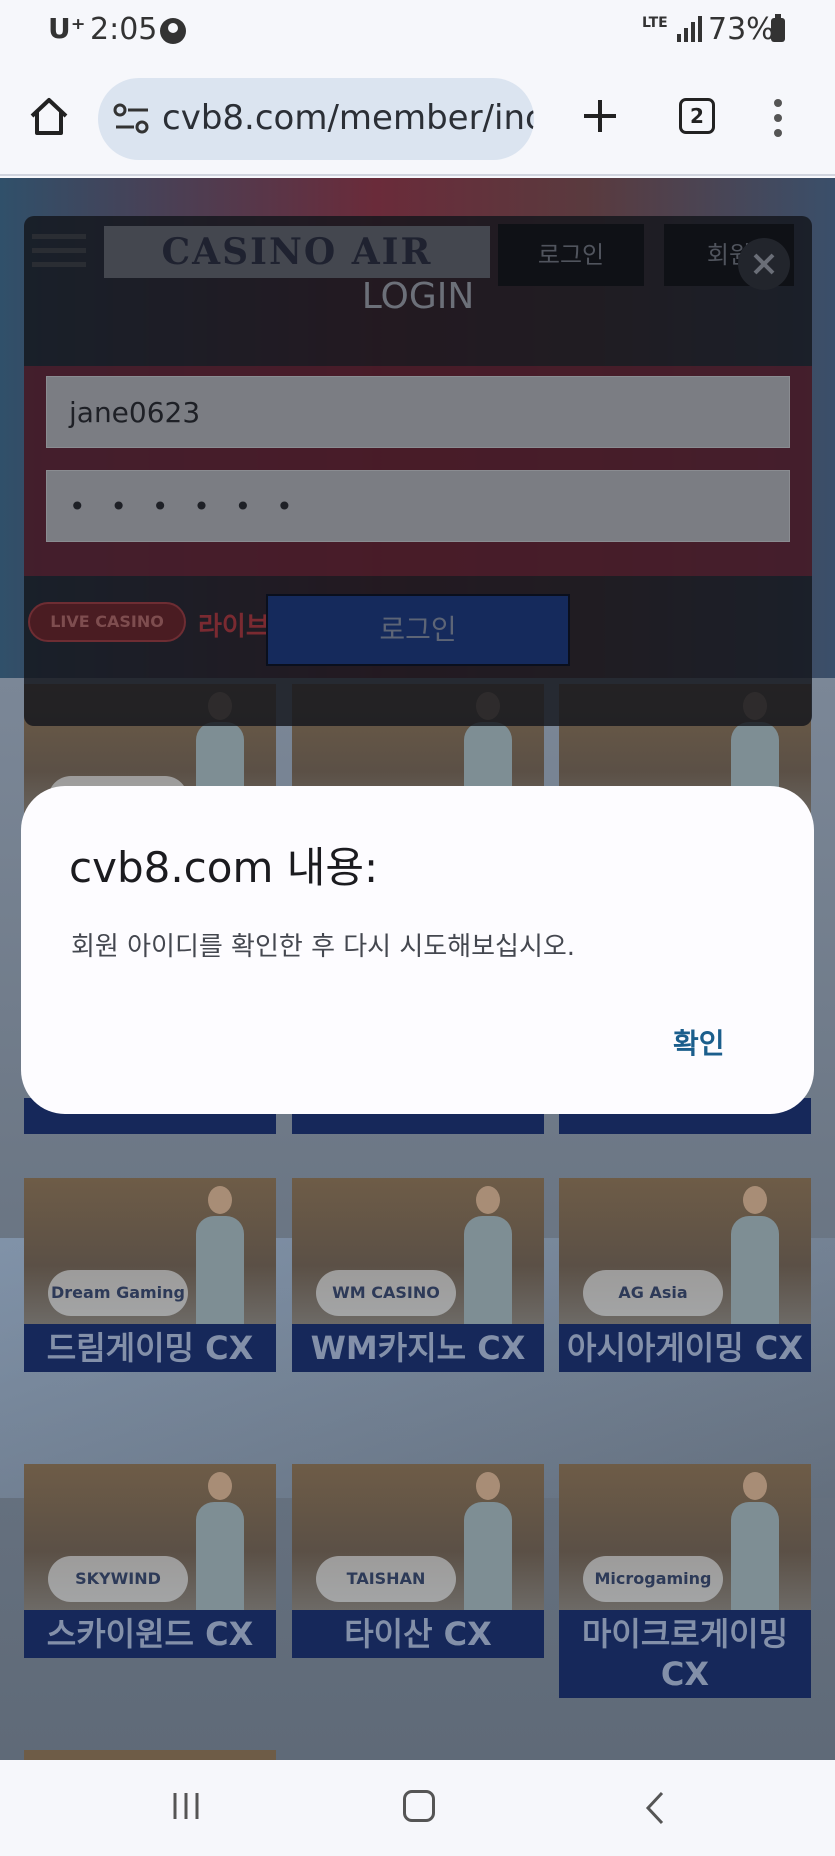 Image resolution: width=835 pixels, height=1856 pixels. What do you see at coordinates (418, 1537) in the screenshot?
I see `tile-photo: TAISHAN` at bounding box center [418, 1537].